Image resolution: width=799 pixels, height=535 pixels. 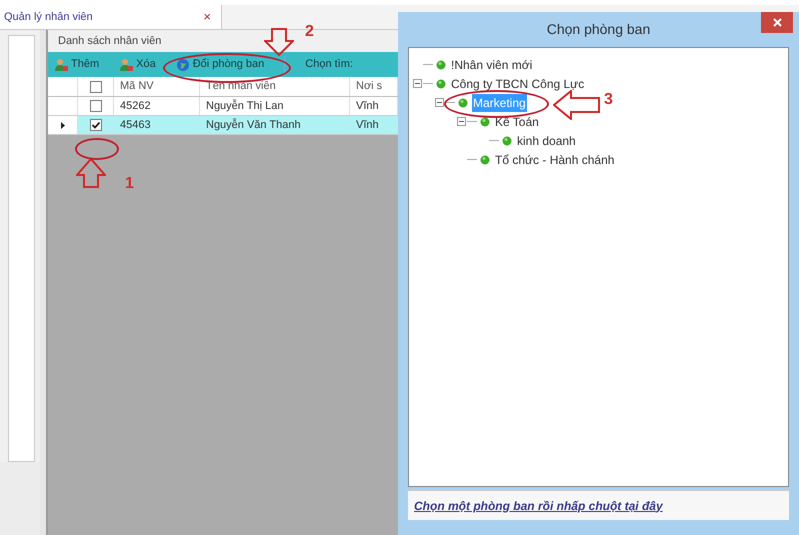 I want to click on tab: Quản lý nhân viên ×, so click(x=111, y=17).